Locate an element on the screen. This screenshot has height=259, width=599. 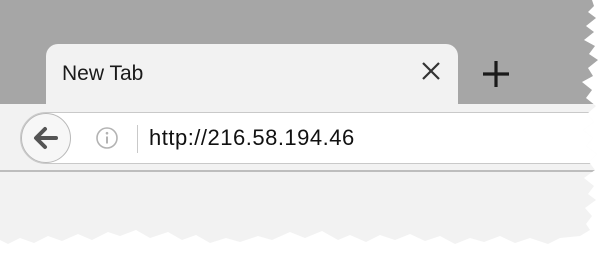
plus-icon is located at coordinates (496, 74).